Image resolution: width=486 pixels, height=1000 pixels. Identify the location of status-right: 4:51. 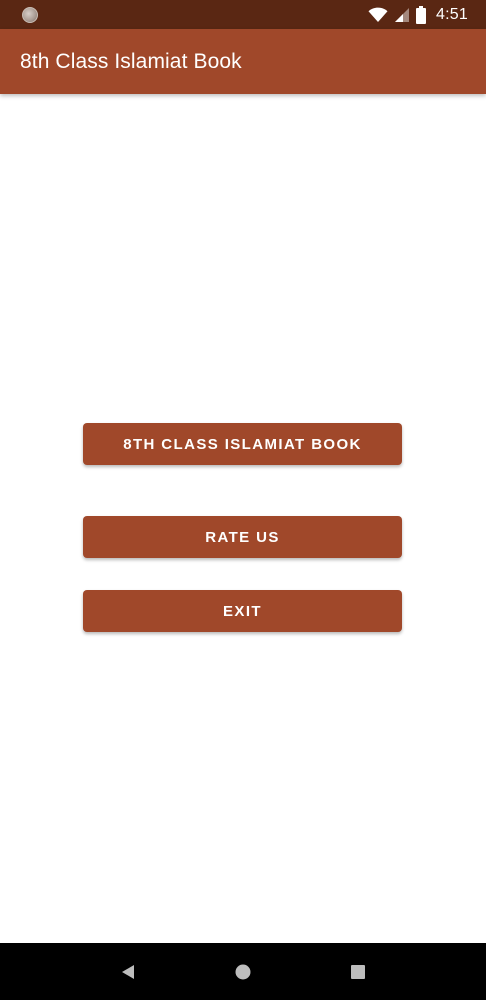
(418, 14).